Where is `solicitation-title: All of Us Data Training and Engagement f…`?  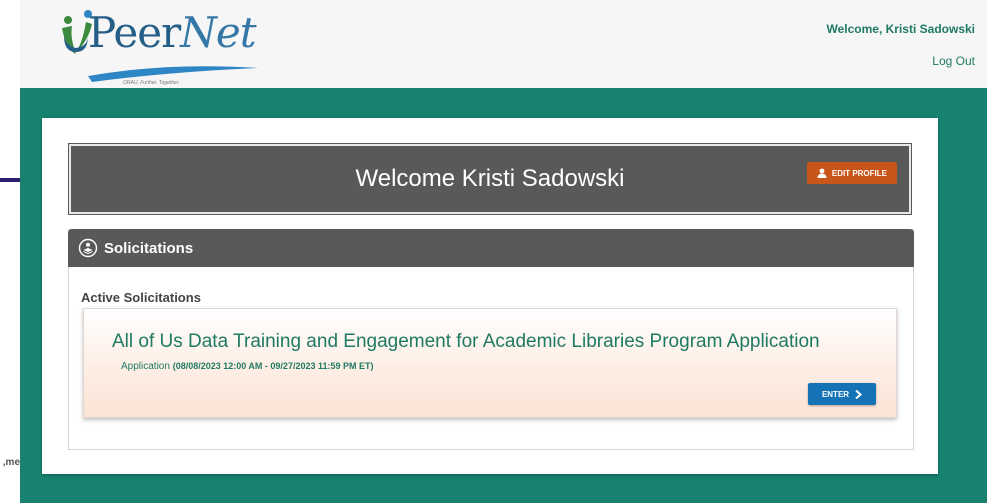 solicitation-title: All of Us Data Training and Engagement f… is located at coordinates (466, 341).